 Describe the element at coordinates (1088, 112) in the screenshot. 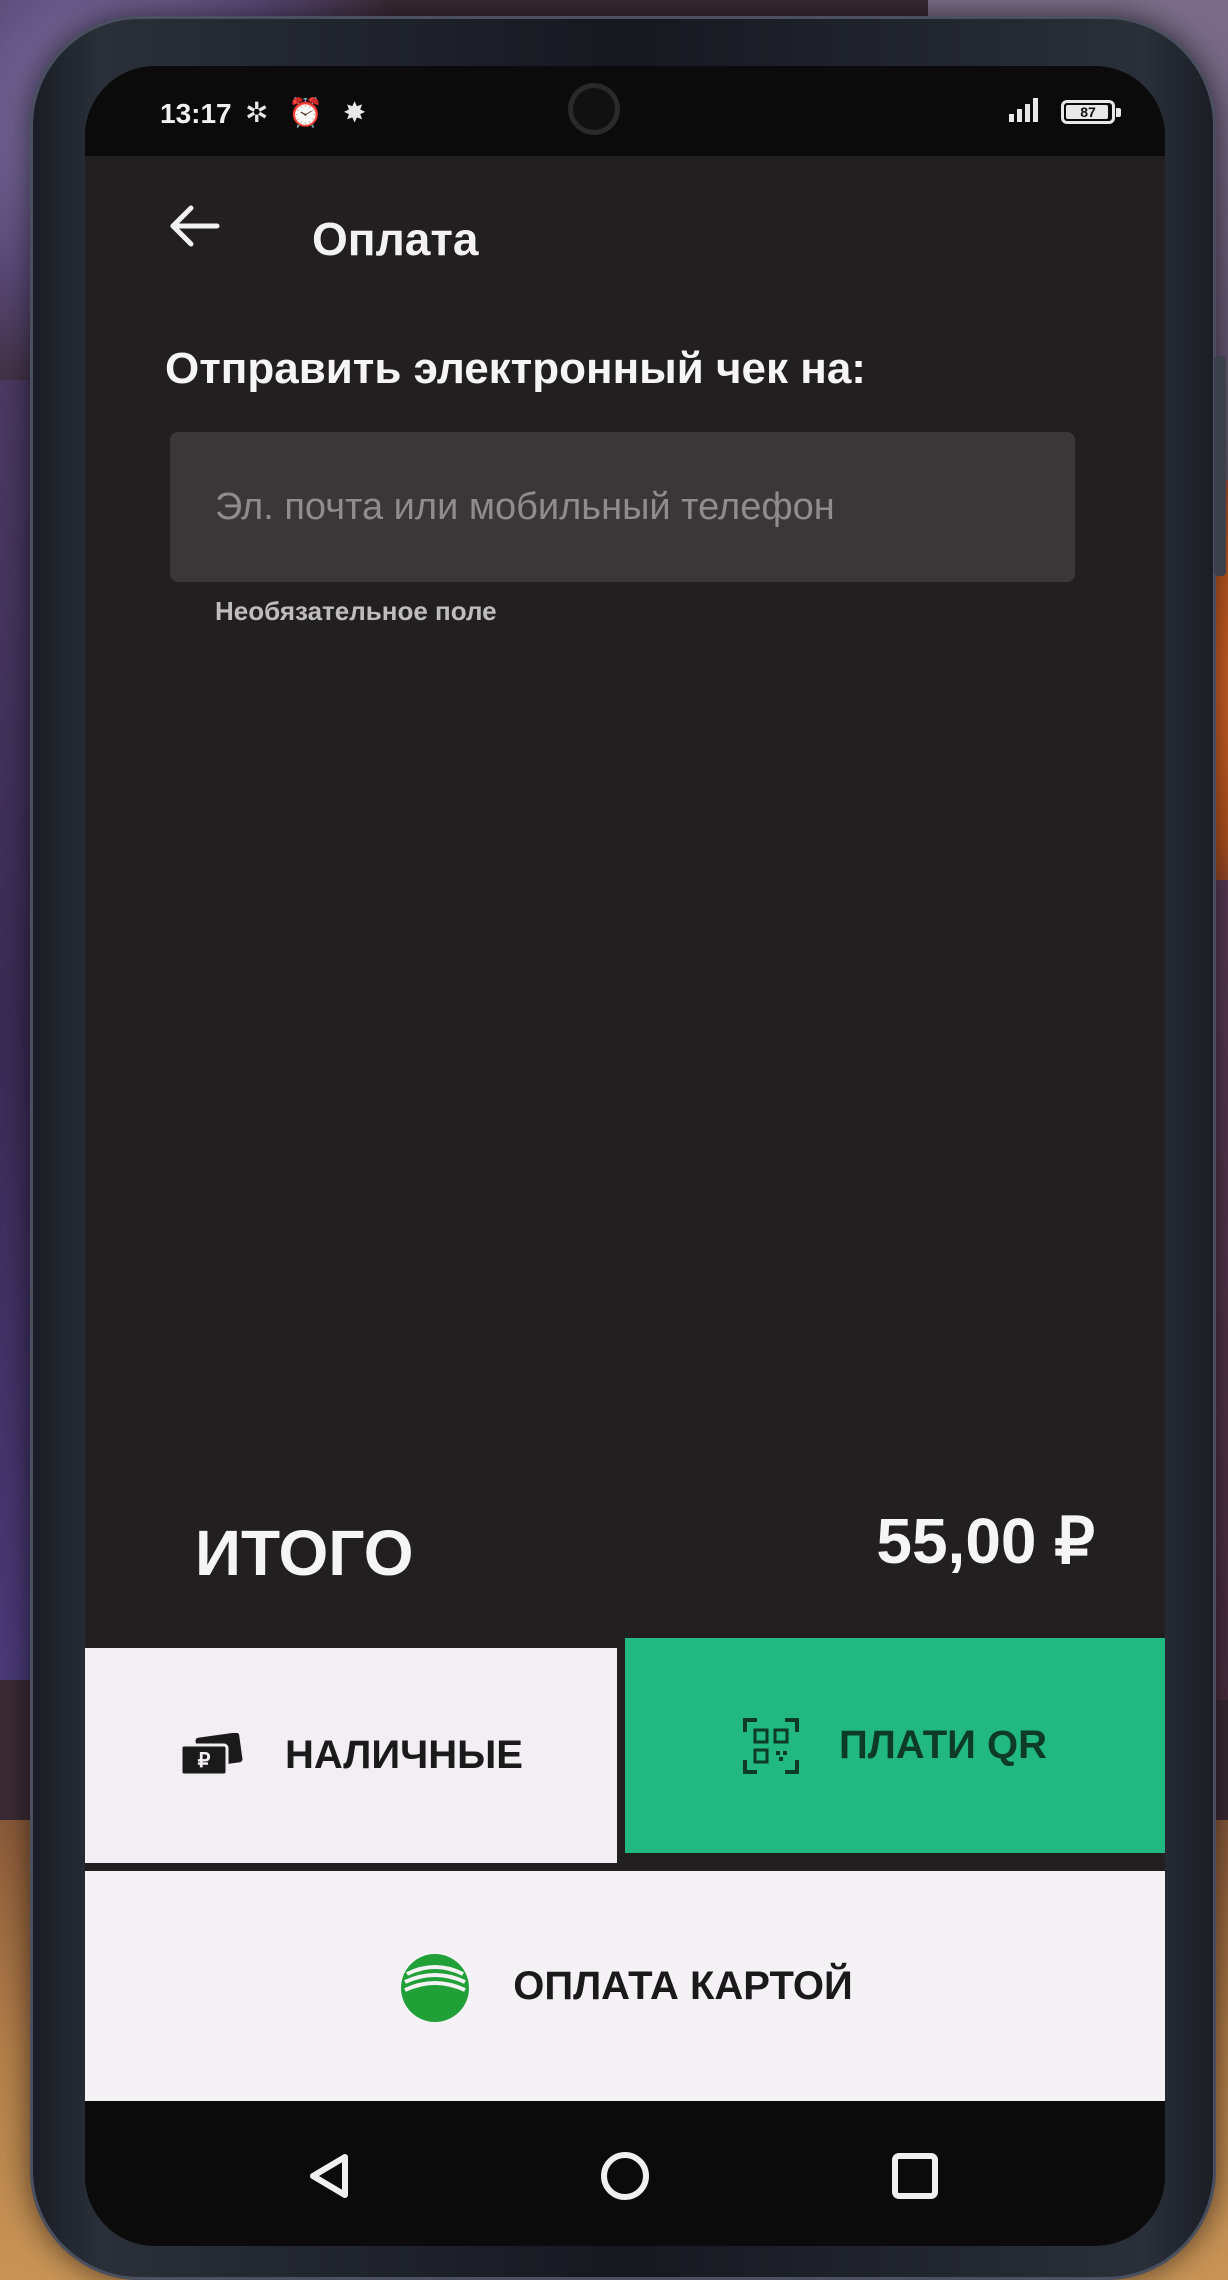

I see `battery-level: 87` at that location.